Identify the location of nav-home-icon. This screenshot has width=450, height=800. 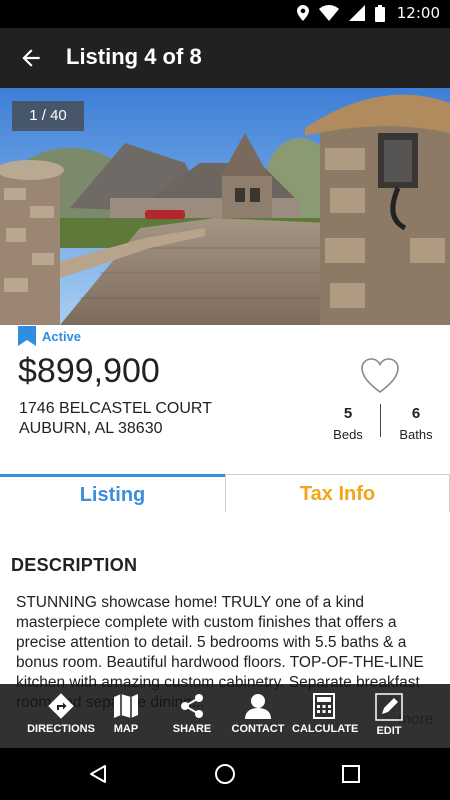
(225, 774).